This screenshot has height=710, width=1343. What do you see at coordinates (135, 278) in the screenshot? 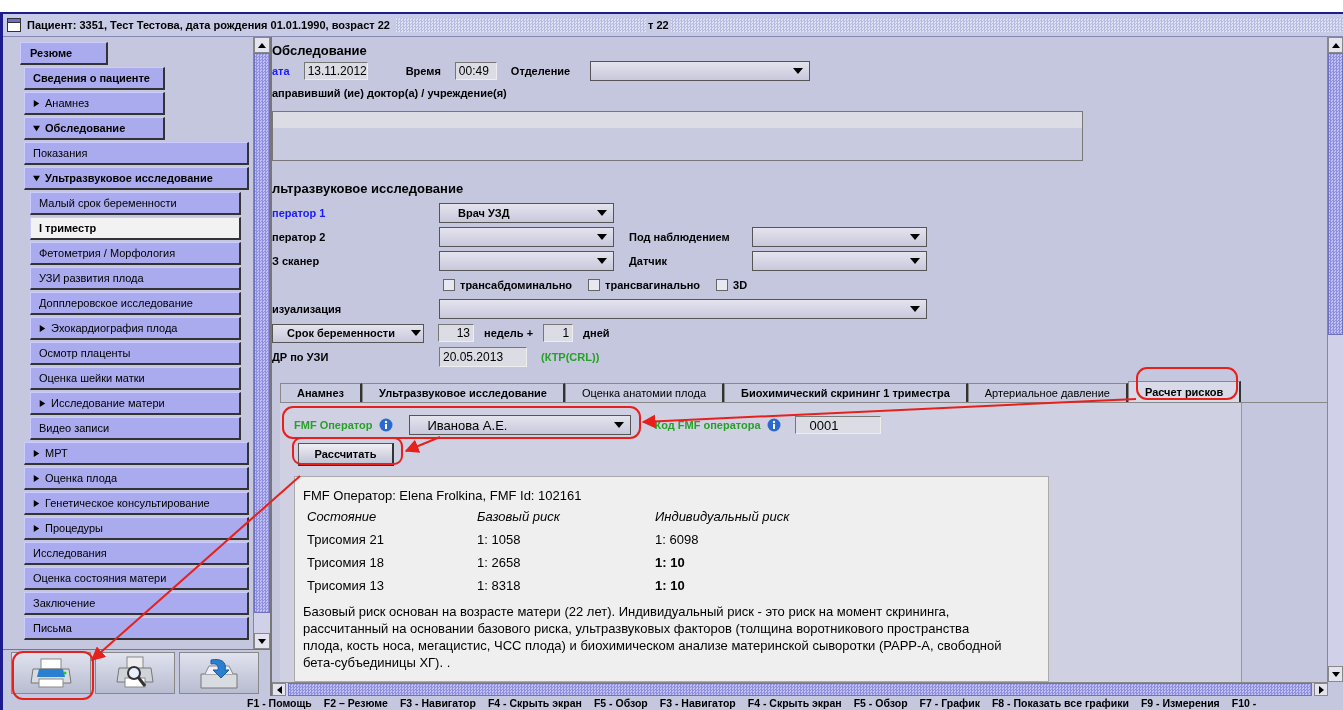
I see `sidebar-item: УЗИ развития плода` at bounding box center [135, 278].